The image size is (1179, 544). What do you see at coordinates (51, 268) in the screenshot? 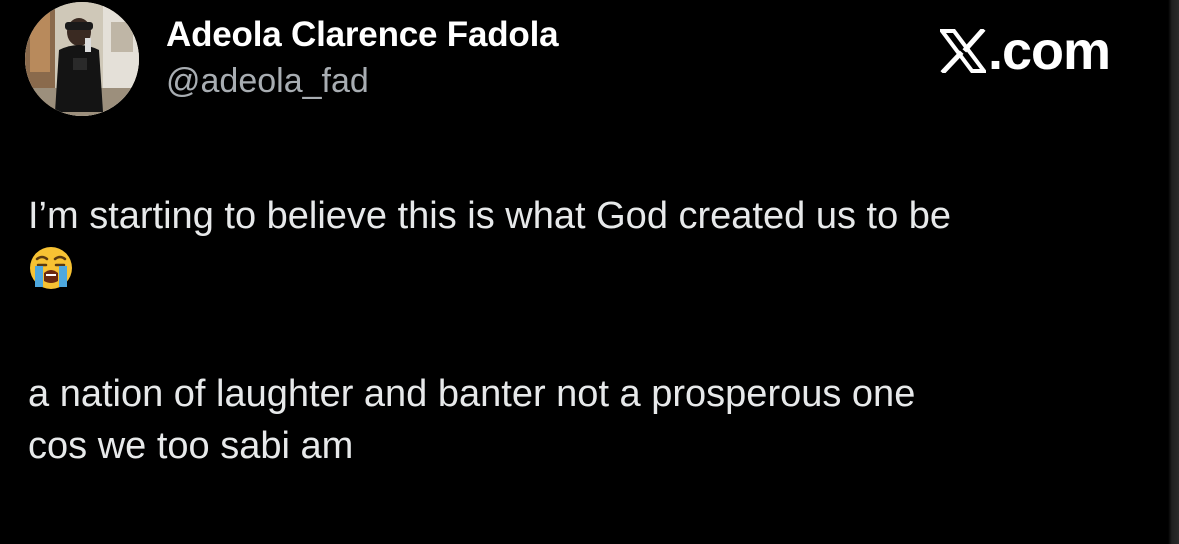
I see `loudly-crying-face-icon` at bounding box center [51, 268].